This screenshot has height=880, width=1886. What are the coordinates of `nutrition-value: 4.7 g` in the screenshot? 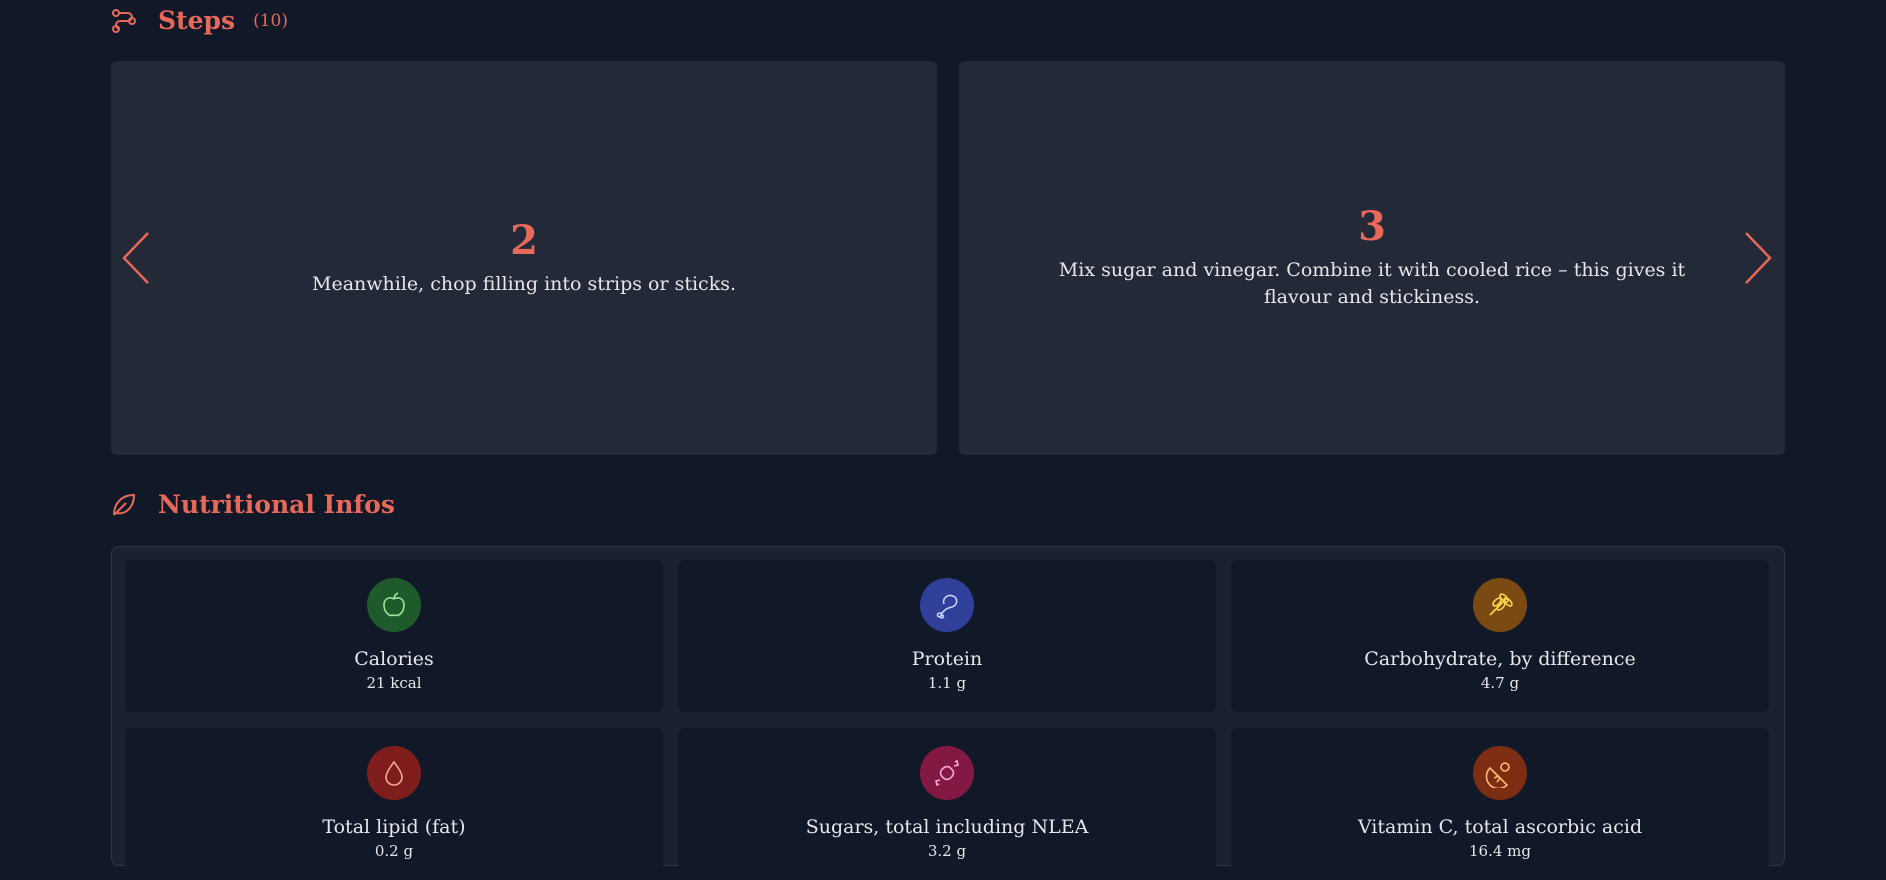 It's located at (1500, 683).